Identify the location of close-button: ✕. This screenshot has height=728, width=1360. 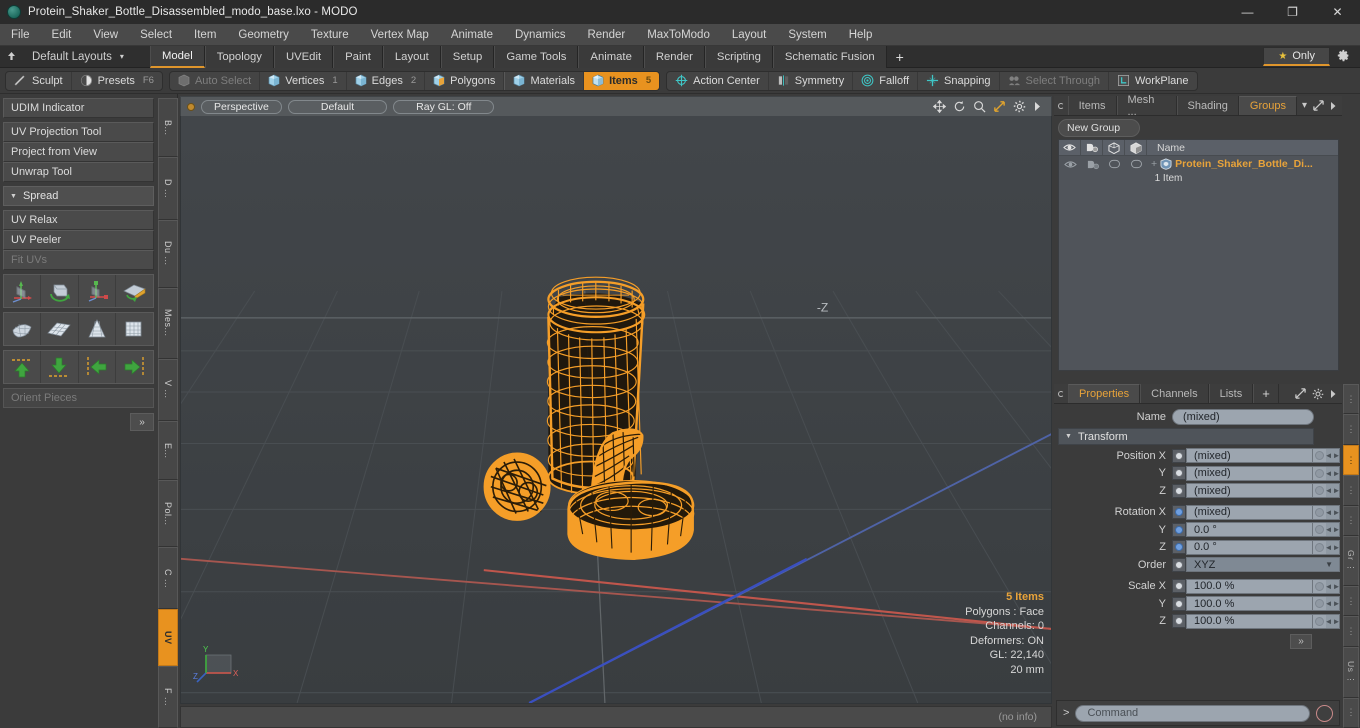
(1337, 12).